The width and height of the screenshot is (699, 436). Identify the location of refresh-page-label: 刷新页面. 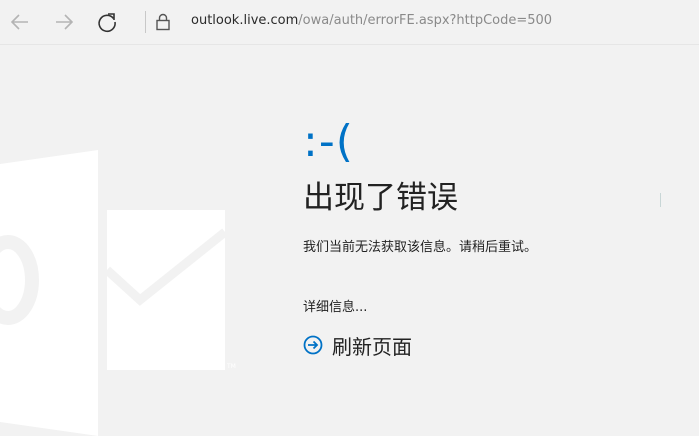
(372, 346).